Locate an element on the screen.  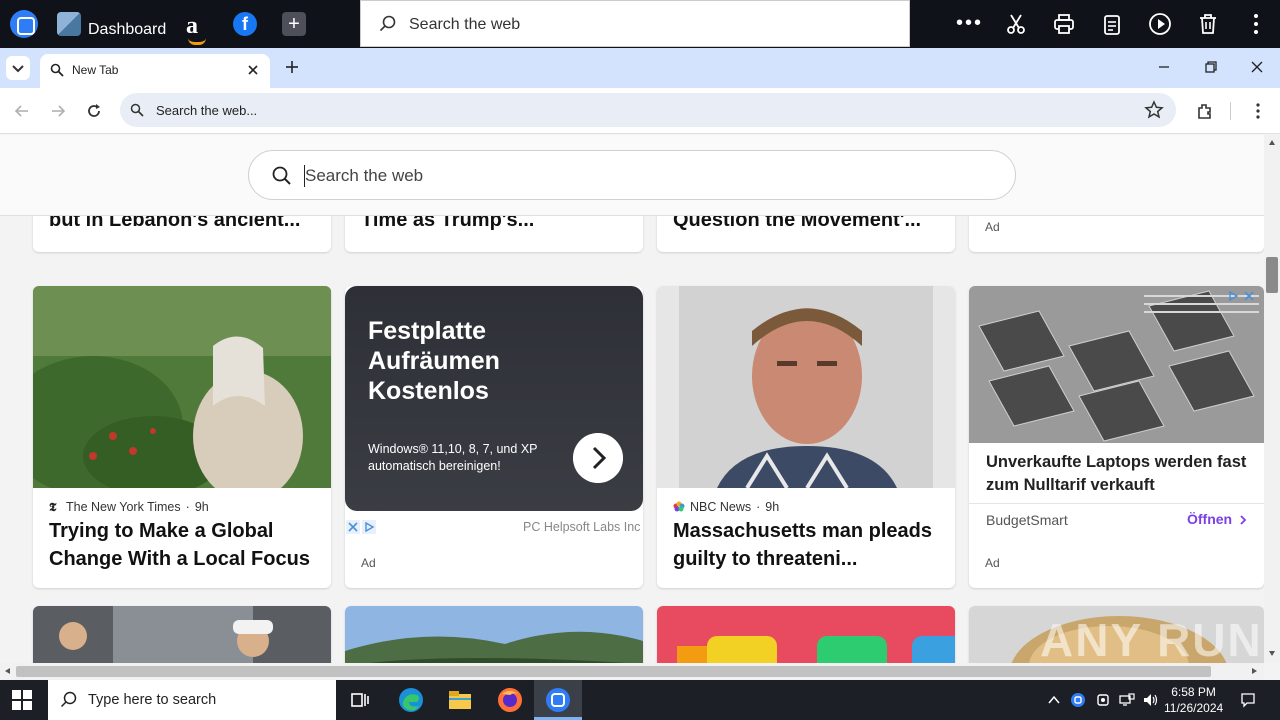
taskbar-search-box: Type here to search is located at coordinates (192, 700).